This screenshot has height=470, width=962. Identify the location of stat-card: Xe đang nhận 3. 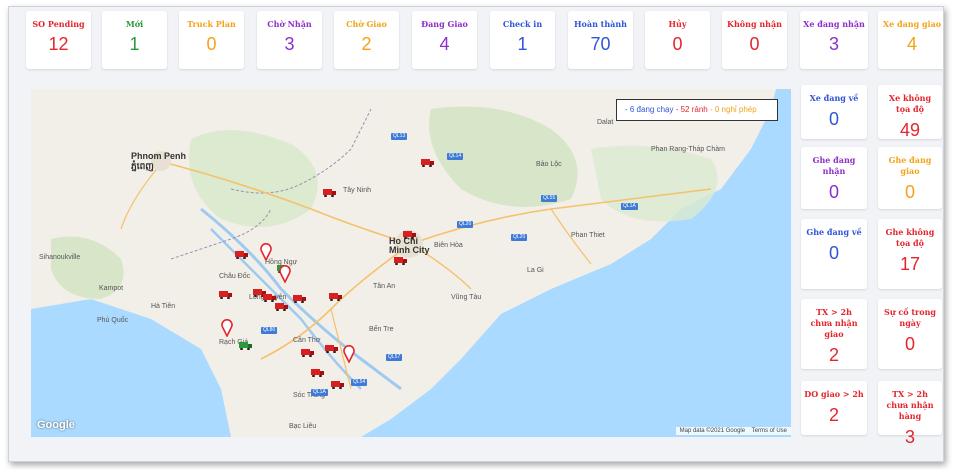
(834, 40).